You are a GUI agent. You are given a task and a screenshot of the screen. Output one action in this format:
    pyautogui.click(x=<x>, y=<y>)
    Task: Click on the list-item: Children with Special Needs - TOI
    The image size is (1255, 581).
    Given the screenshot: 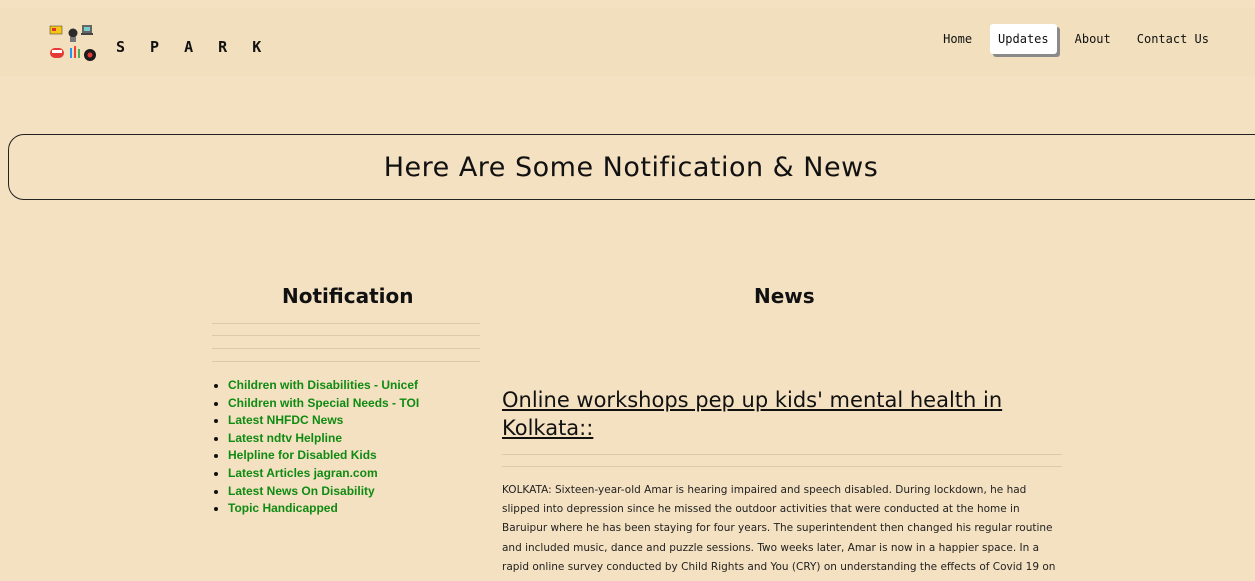 What is the action you would take?
    pyautogui.click(x=323, y=404)
    